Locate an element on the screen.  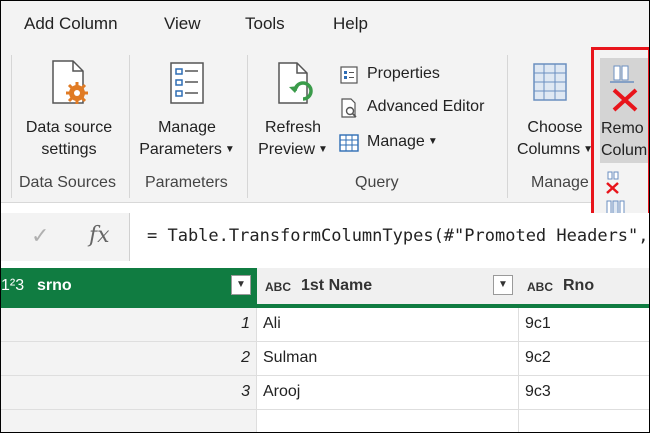
menu-bar: Add Column View Tools Help is located at coordinates (325, 24).